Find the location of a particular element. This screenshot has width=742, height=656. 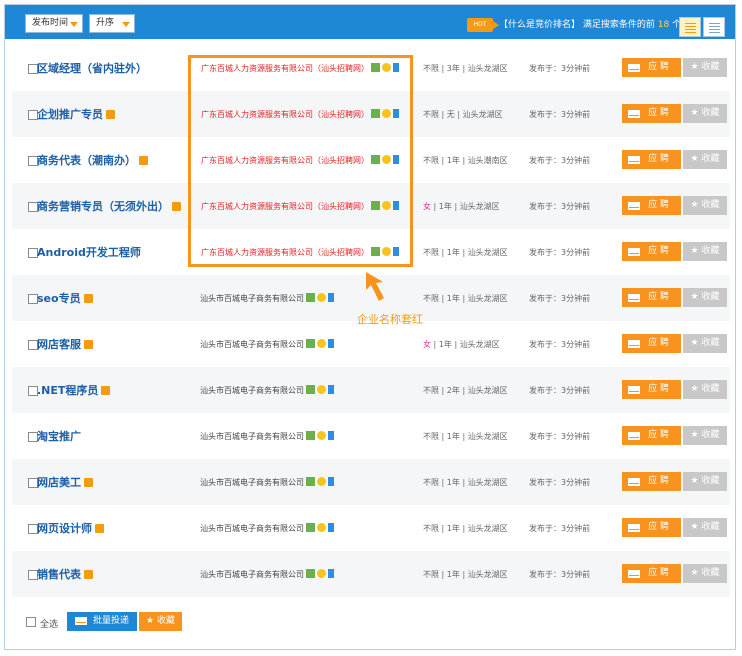

job-title-link: seo专员 is located at coordinates (65, 298).